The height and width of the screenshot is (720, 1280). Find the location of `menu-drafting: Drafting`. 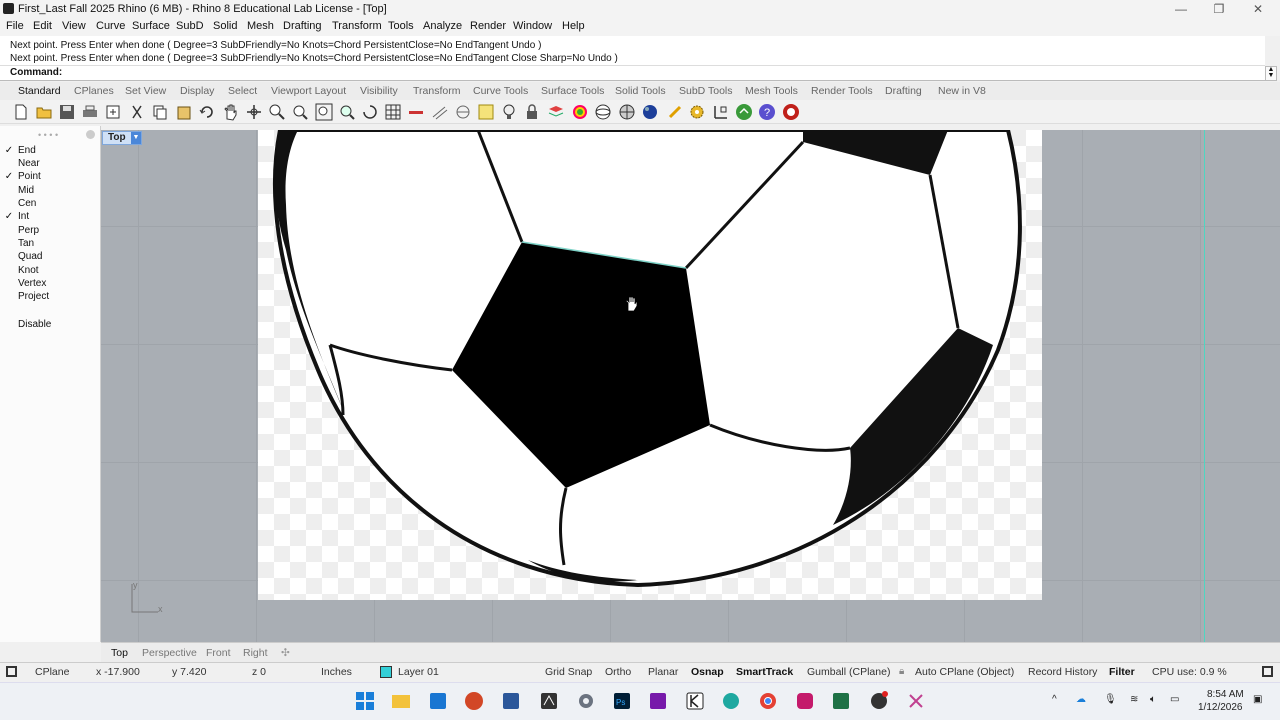

menu-drafting: Drafting is located at coordinates (302, 26).